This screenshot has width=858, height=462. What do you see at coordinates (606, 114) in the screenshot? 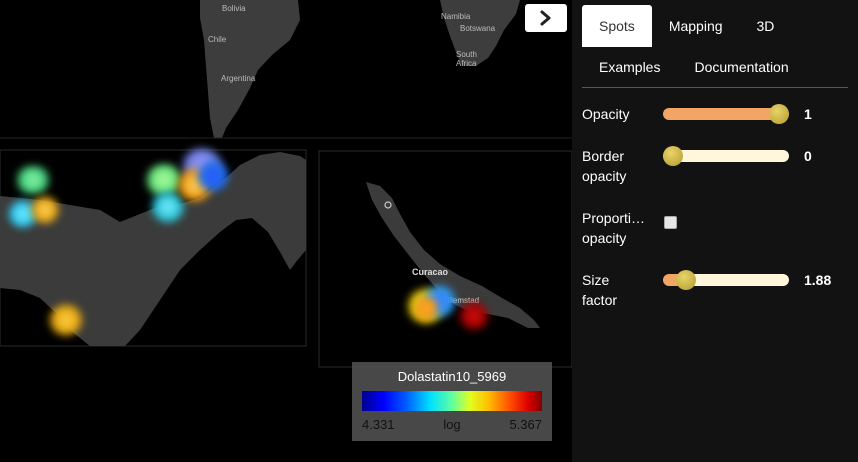
I see `opacity-label: Opacity` at bounding box center [606, 114].